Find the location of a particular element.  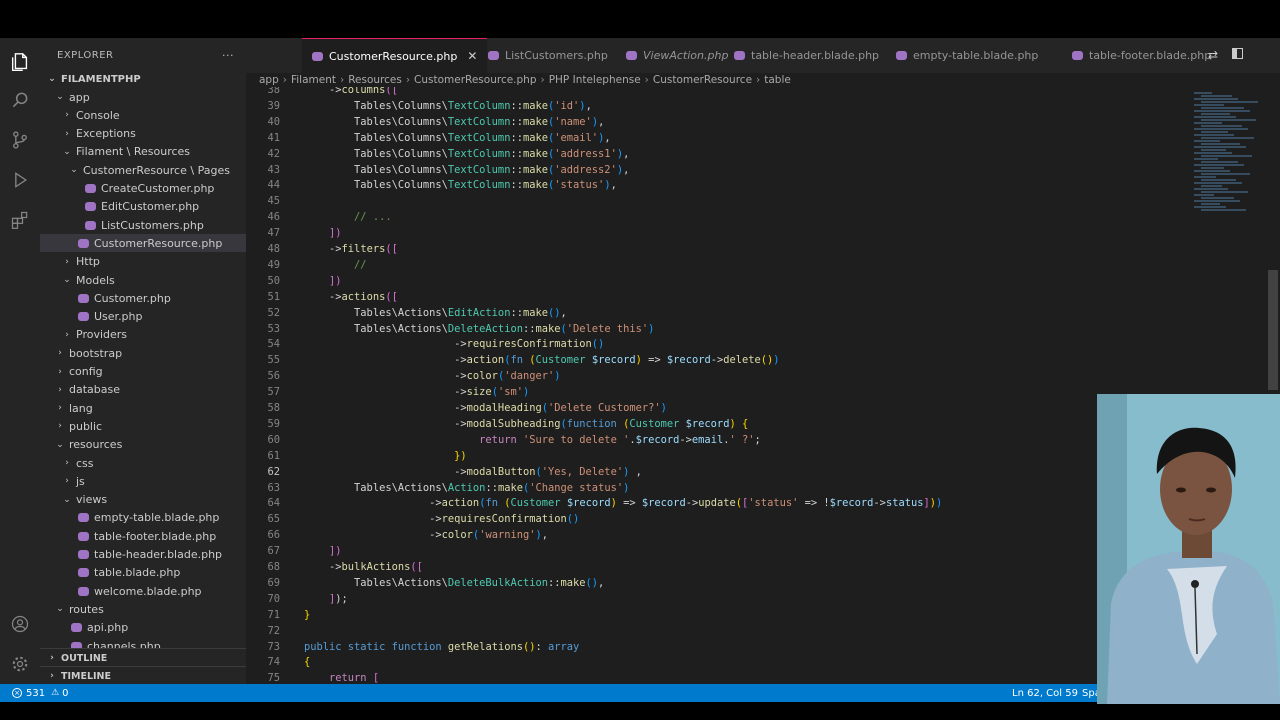

problems-indicator: × 531 ⚠ 0 is located at coordinates (40, 693).